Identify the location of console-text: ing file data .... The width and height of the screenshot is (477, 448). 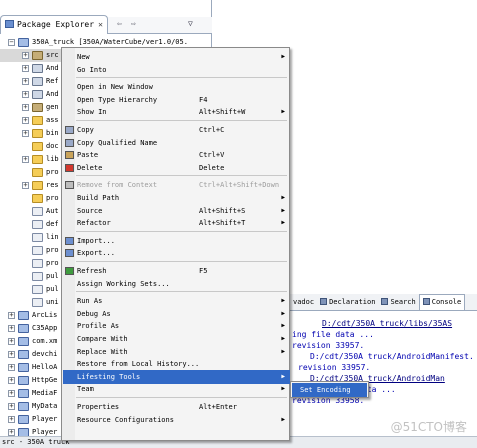
(333, 334).